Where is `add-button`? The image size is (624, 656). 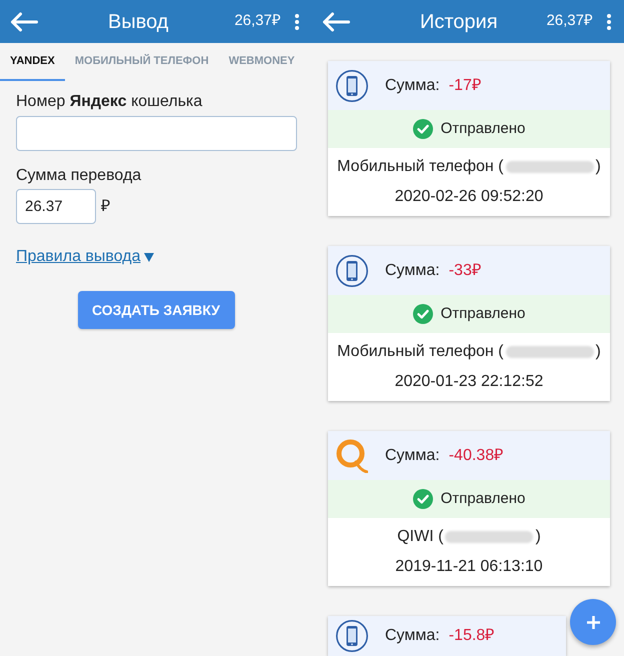 add-button is located at coordinates (593, 622).